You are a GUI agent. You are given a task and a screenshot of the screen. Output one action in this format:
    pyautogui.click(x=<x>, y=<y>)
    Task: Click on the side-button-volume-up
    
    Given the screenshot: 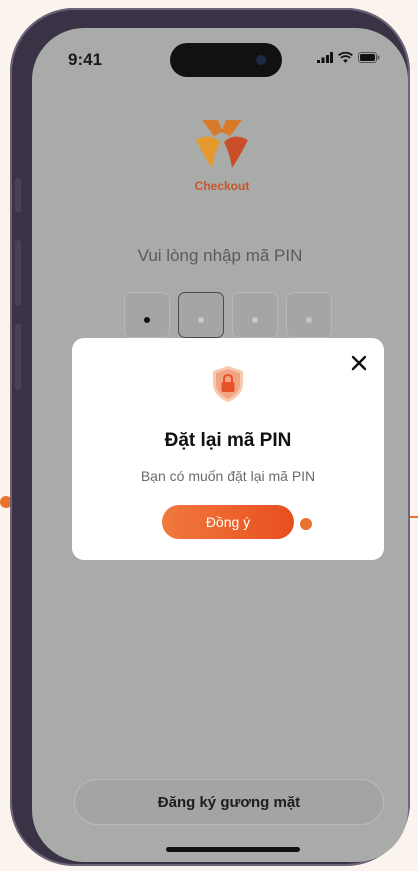 What is the action you would take?
    pyautogui.click(x=18, y=273)
    